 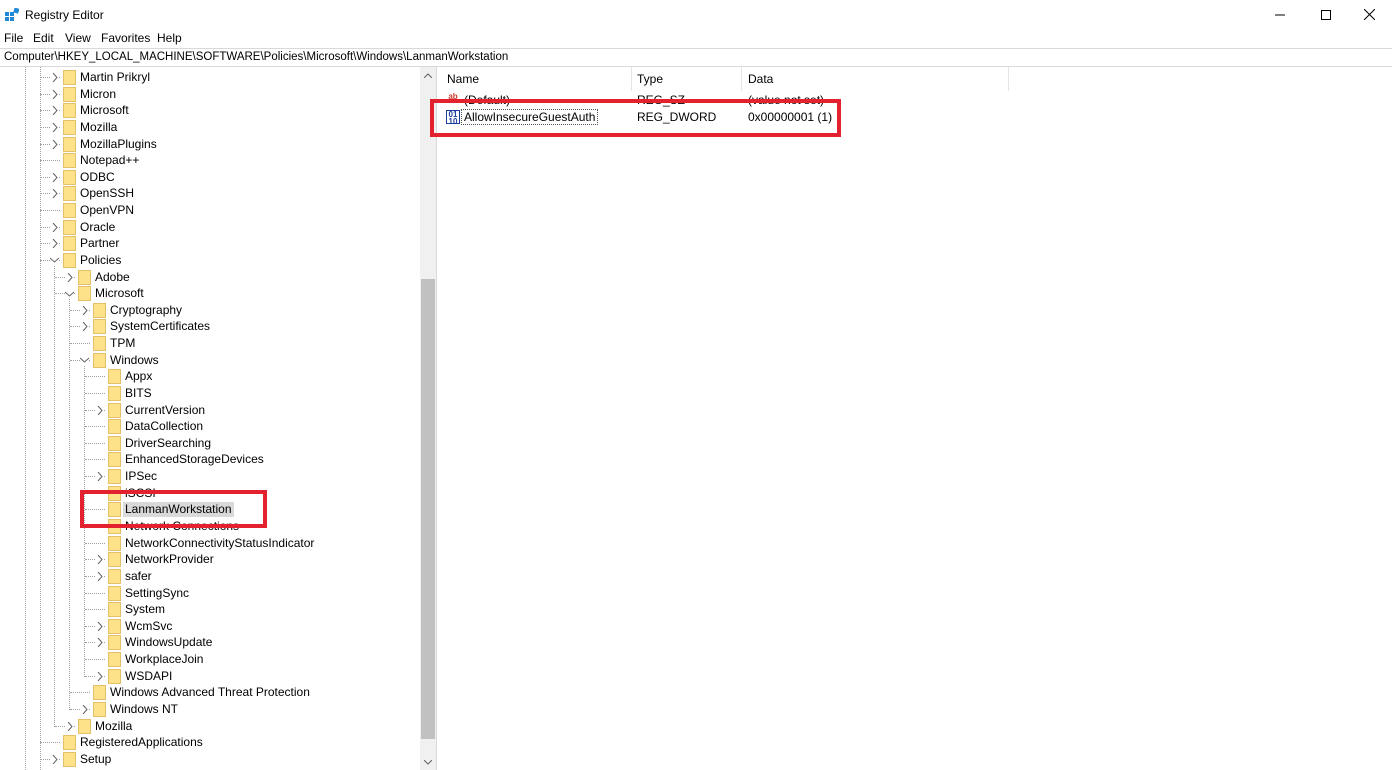 What do you see at coordinates (210, 393) in the screenshot?
I see `tree-node: BITS` at bounding box center [210, 393].